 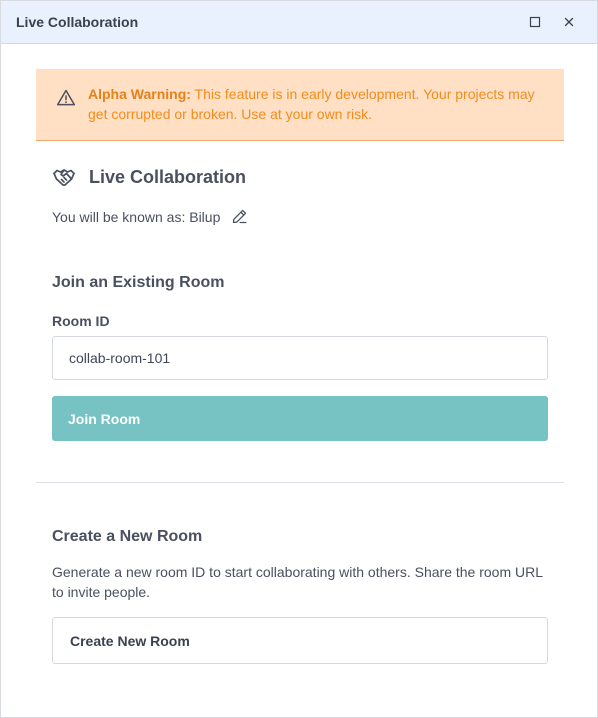 What do you see at coordinates (77, 22) in the screenshot?
I see `window-title: Live Collaboration` at bounding box center [77, 22].